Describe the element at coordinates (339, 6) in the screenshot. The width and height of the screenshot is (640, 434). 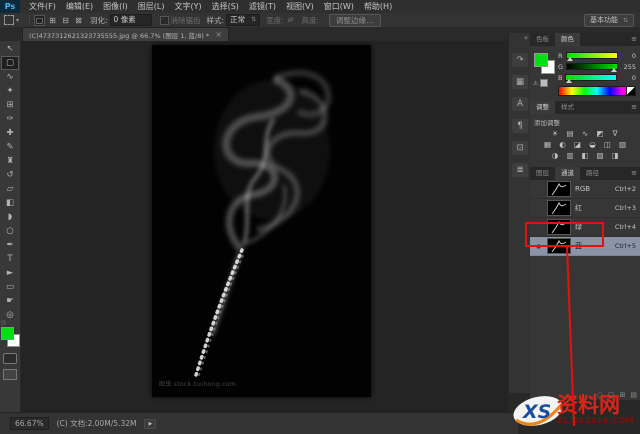
I see `menu-window: 窗口(W)` at that location.